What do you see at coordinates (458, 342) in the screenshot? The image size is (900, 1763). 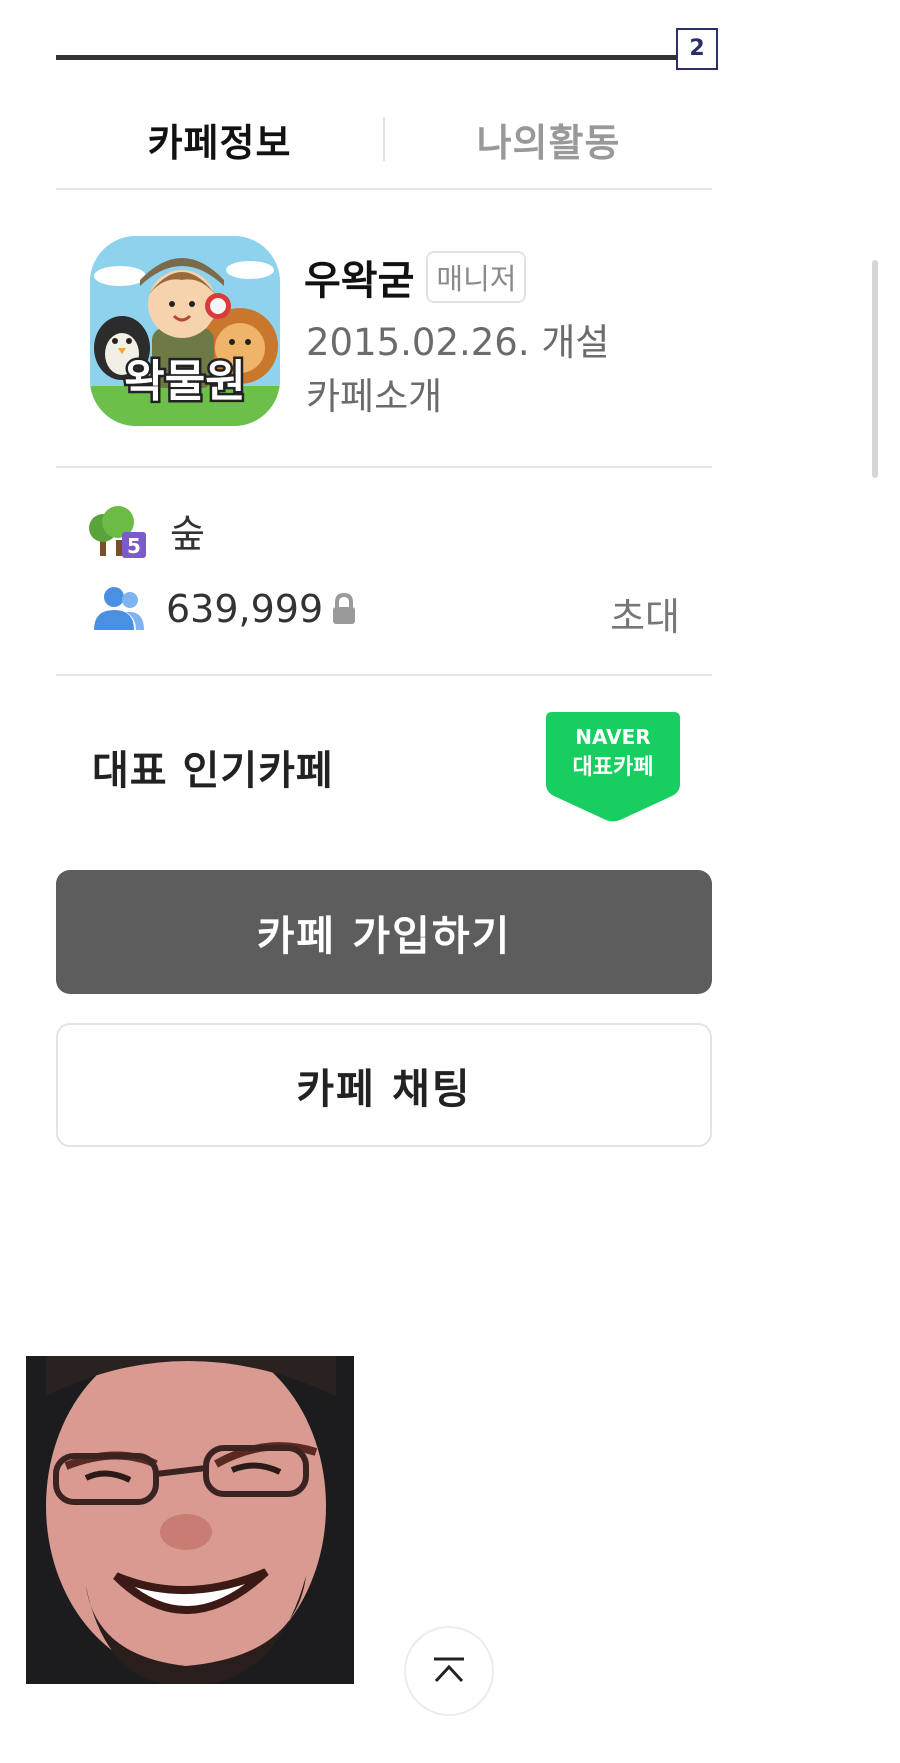 I see `cafe-open-date: 2015.02.26. 개설` at bounding box center [458, 342].